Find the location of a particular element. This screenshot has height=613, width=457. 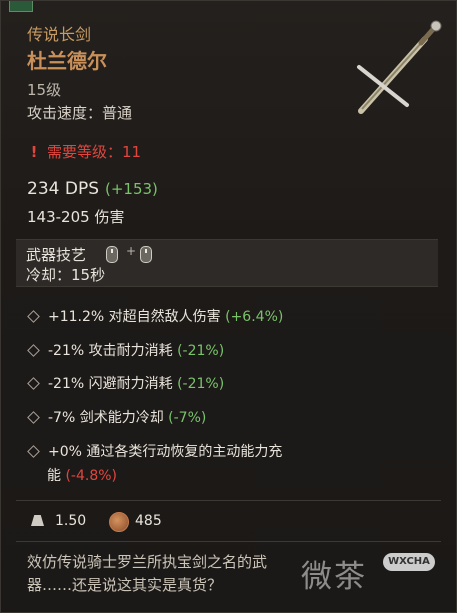

requirement-text: 需要等级：11 is located at coordinates (94, 152).